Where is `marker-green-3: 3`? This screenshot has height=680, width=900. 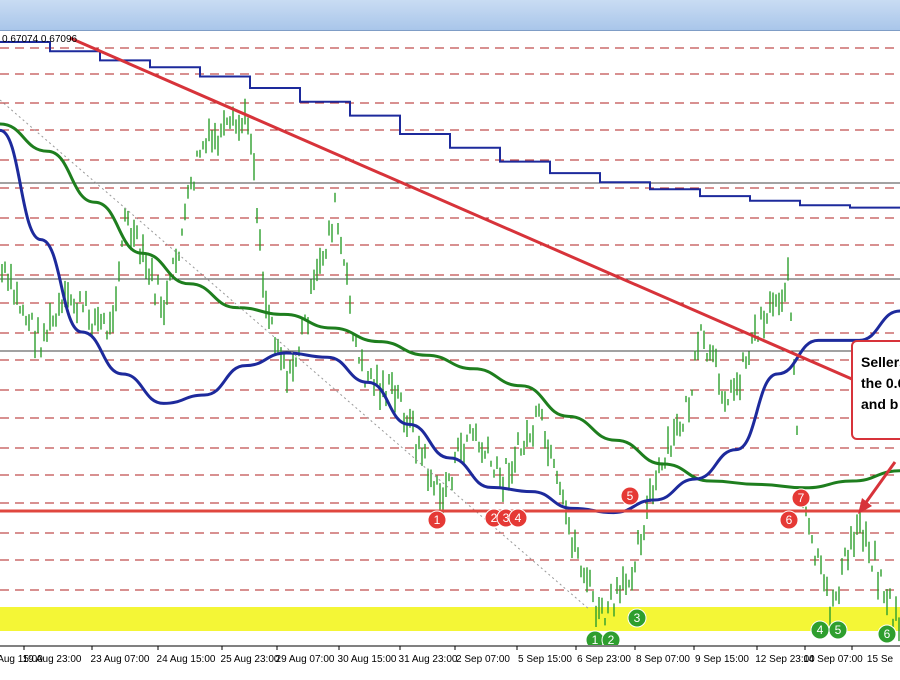
marker-green-3: 3 is located at coordinates (637, 618).